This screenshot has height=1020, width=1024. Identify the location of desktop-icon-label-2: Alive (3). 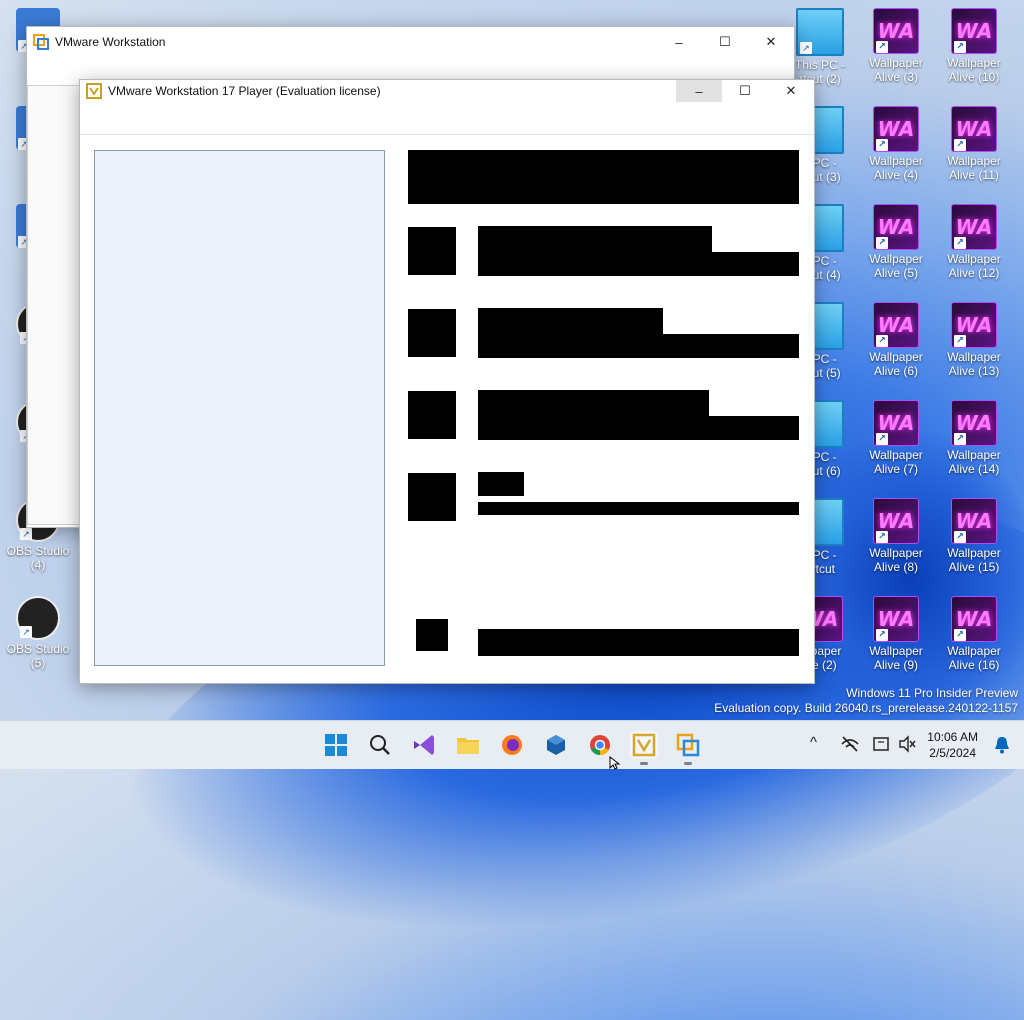
(895, 77).